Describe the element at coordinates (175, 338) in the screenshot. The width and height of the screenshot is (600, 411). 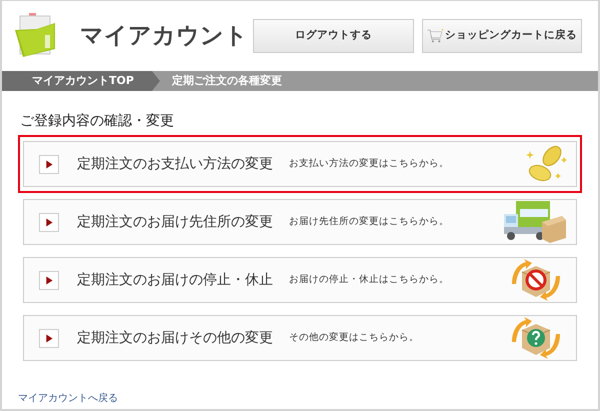
I see `menu-title: 定期注文のお届けその他の変更` at that location.